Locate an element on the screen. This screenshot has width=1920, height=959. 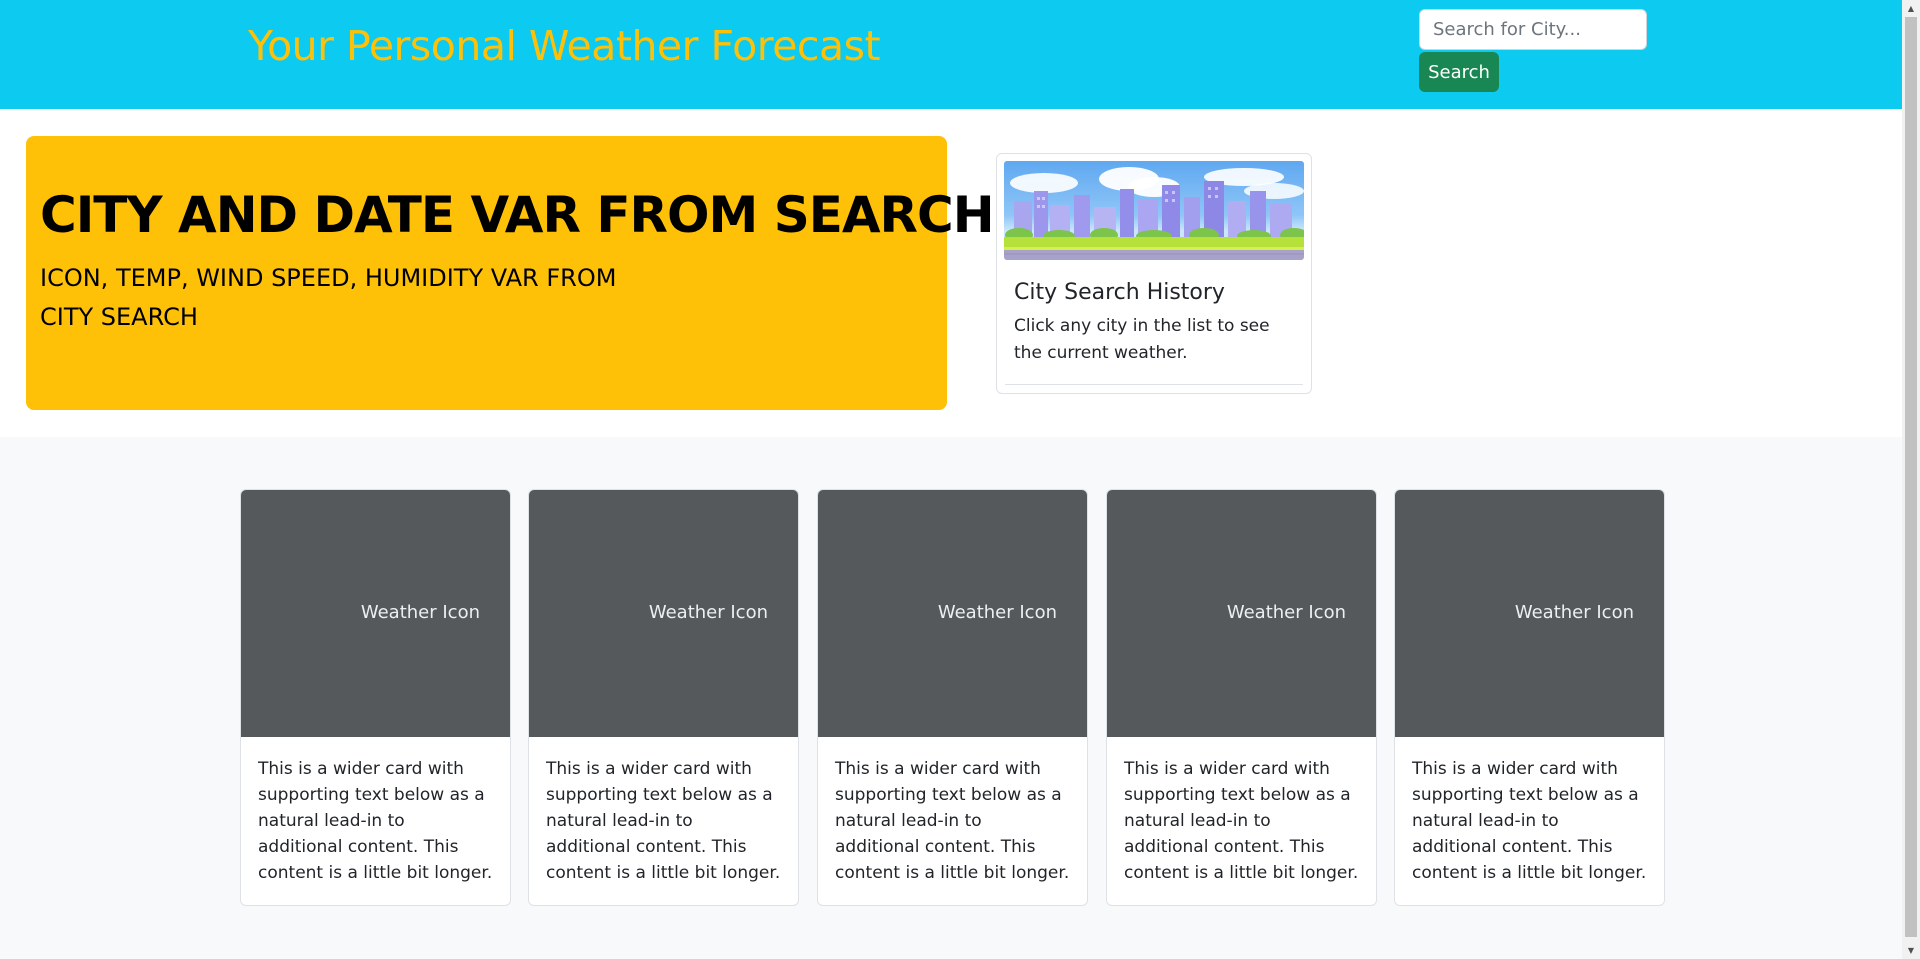
scroll-thumb is located at coordinates (1911, 477).